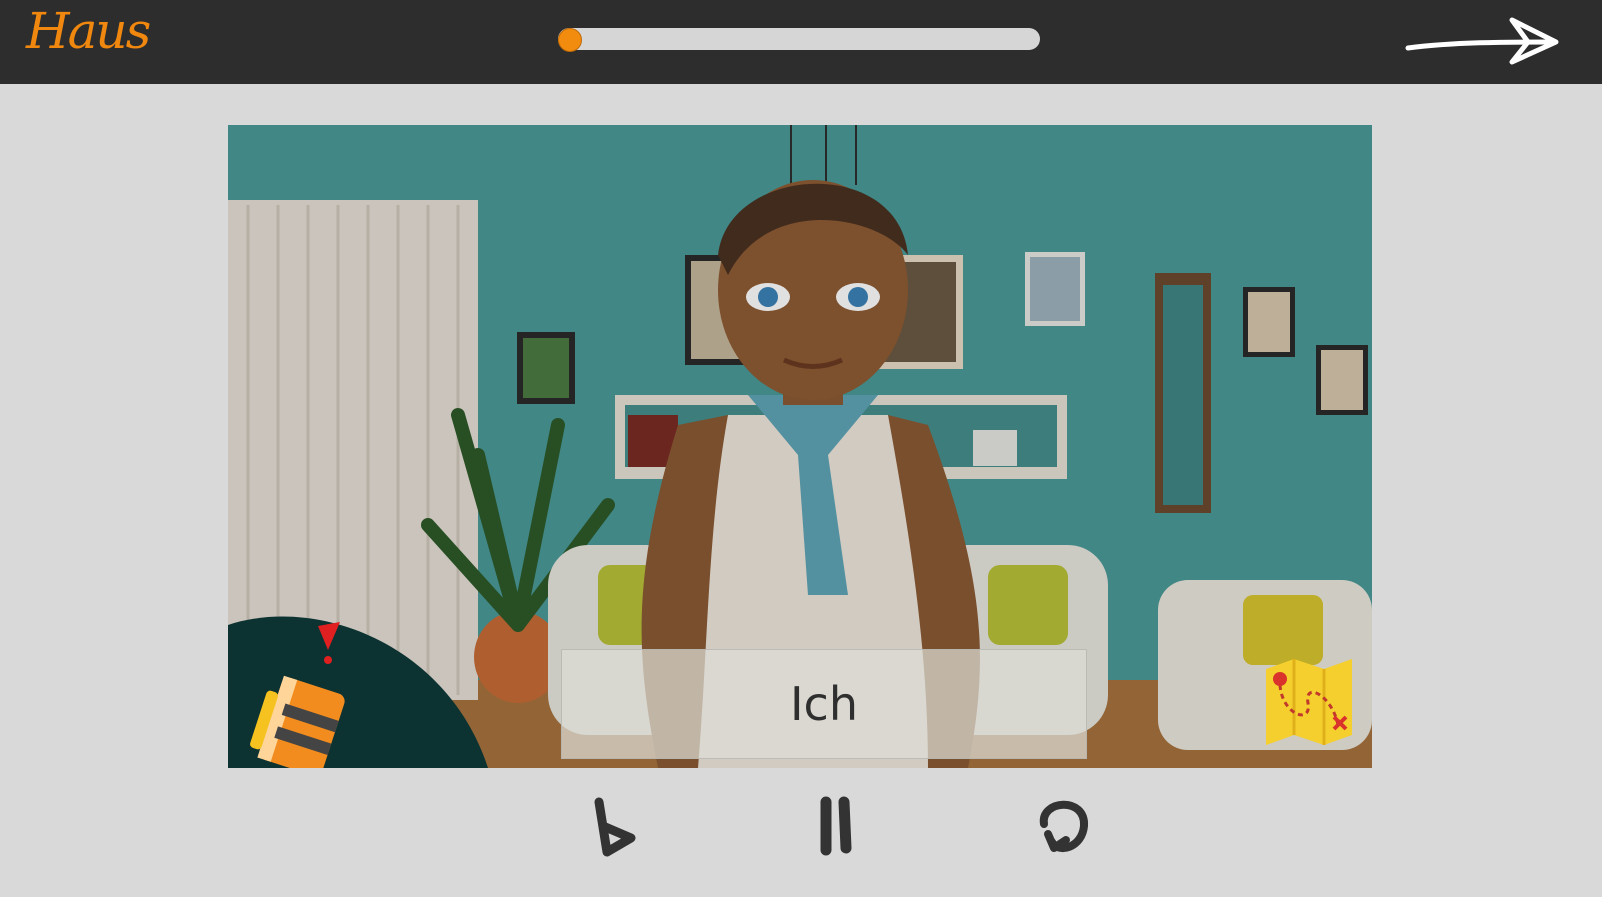 This screenshot has width=1602, height=897. I want to click on playback-controls, so click(801, 840).